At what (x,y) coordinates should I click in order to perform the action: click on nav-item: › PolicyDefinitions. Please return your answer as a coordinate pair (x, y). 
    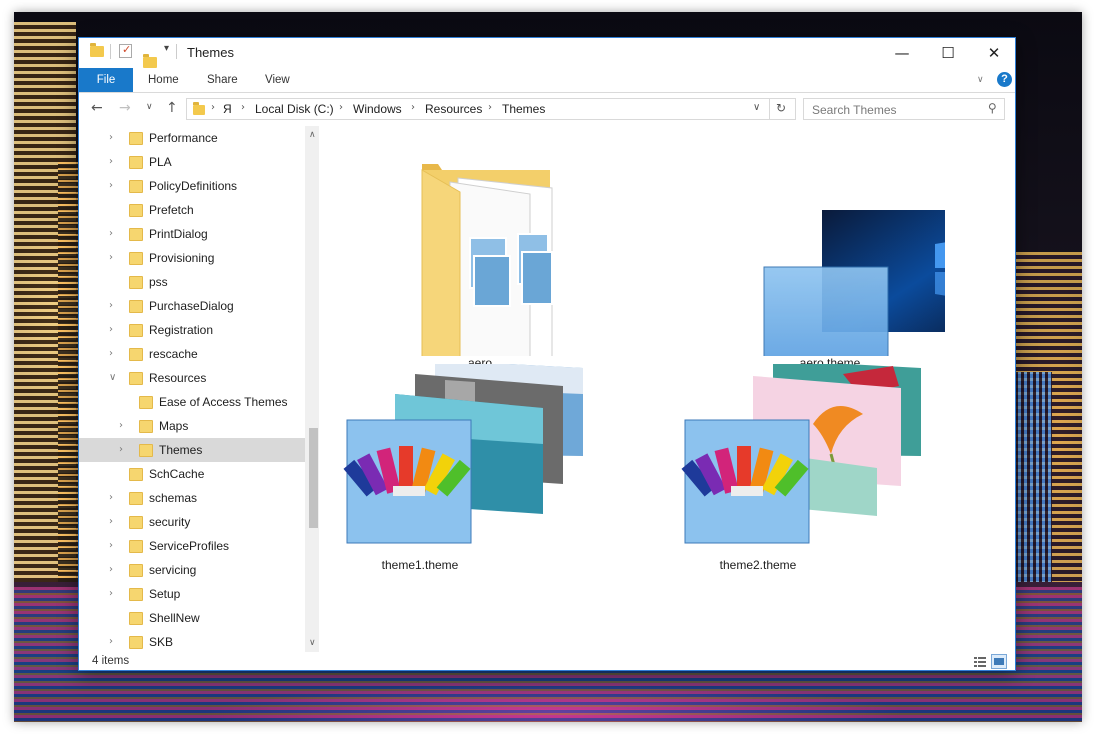
    Looking at the image, I should click on (192, 186).